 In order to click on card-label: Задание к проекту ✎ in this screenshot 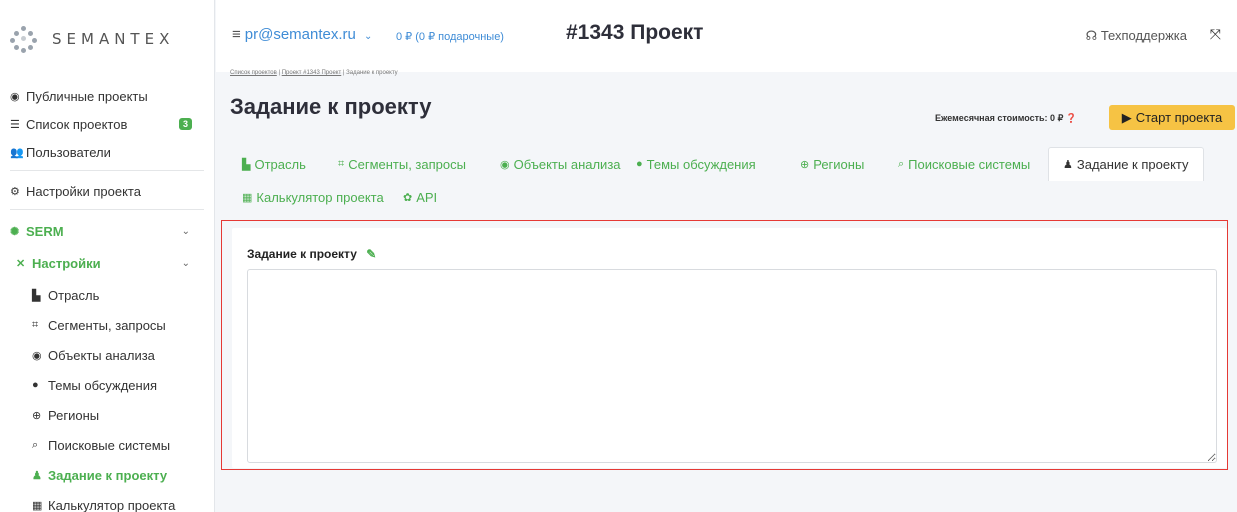, I will do `click(311, 254)`.